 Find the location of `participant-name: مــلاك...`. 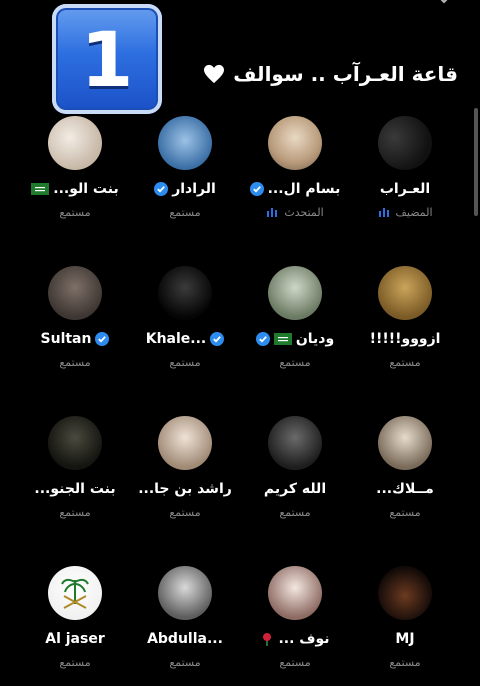

participant-name: مــلاك... is located at coordinates (405, 489).